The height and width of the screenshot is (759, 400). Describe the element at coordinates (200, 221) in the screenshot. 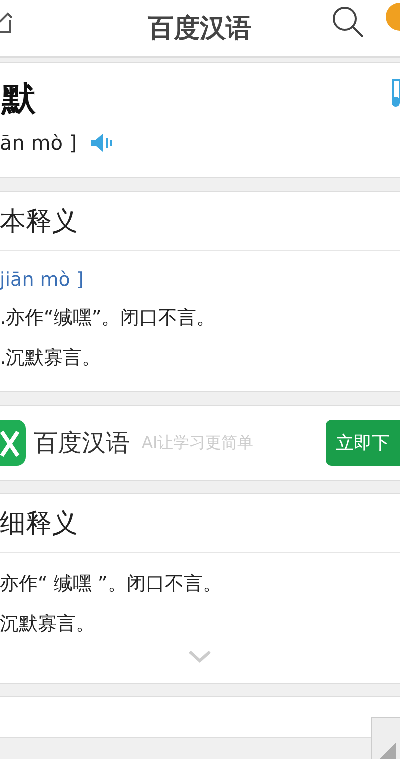

I see `section-heading: 本释义` at that location.